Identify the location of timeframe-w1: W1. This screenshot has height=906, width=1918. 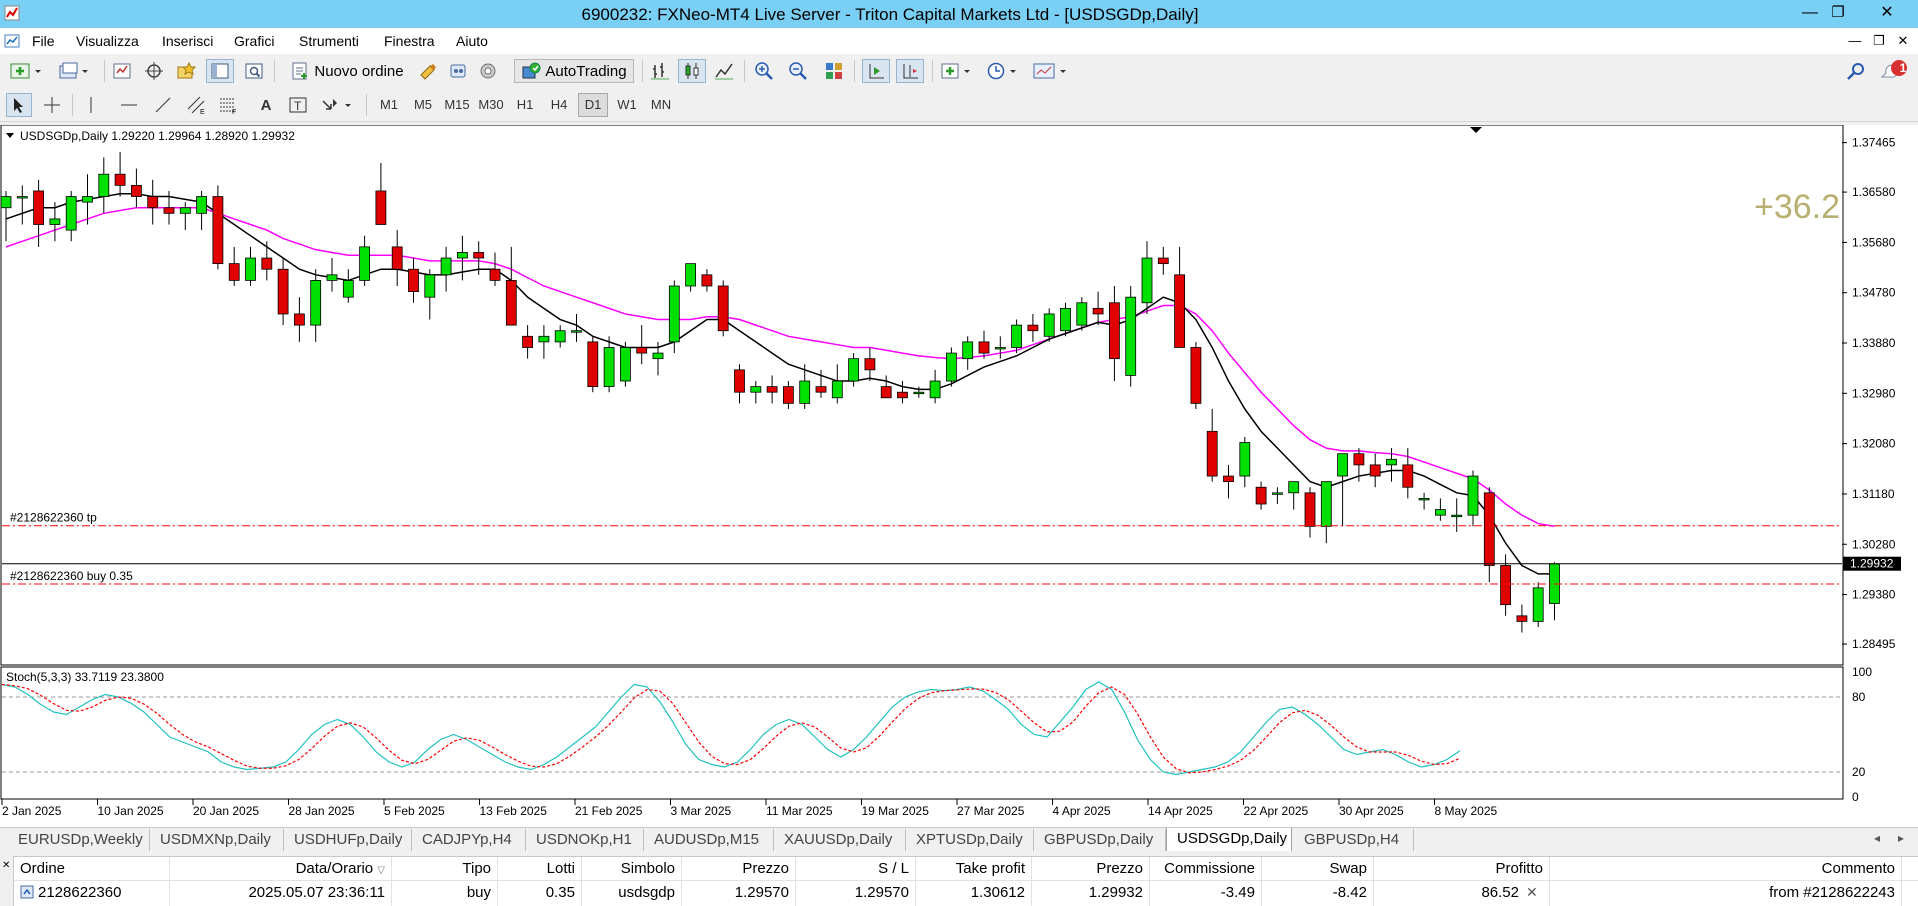
(627, 105).